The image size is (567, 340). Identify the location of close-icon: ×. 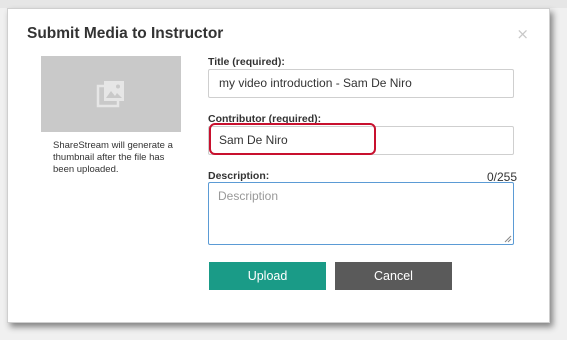
(522, 34).